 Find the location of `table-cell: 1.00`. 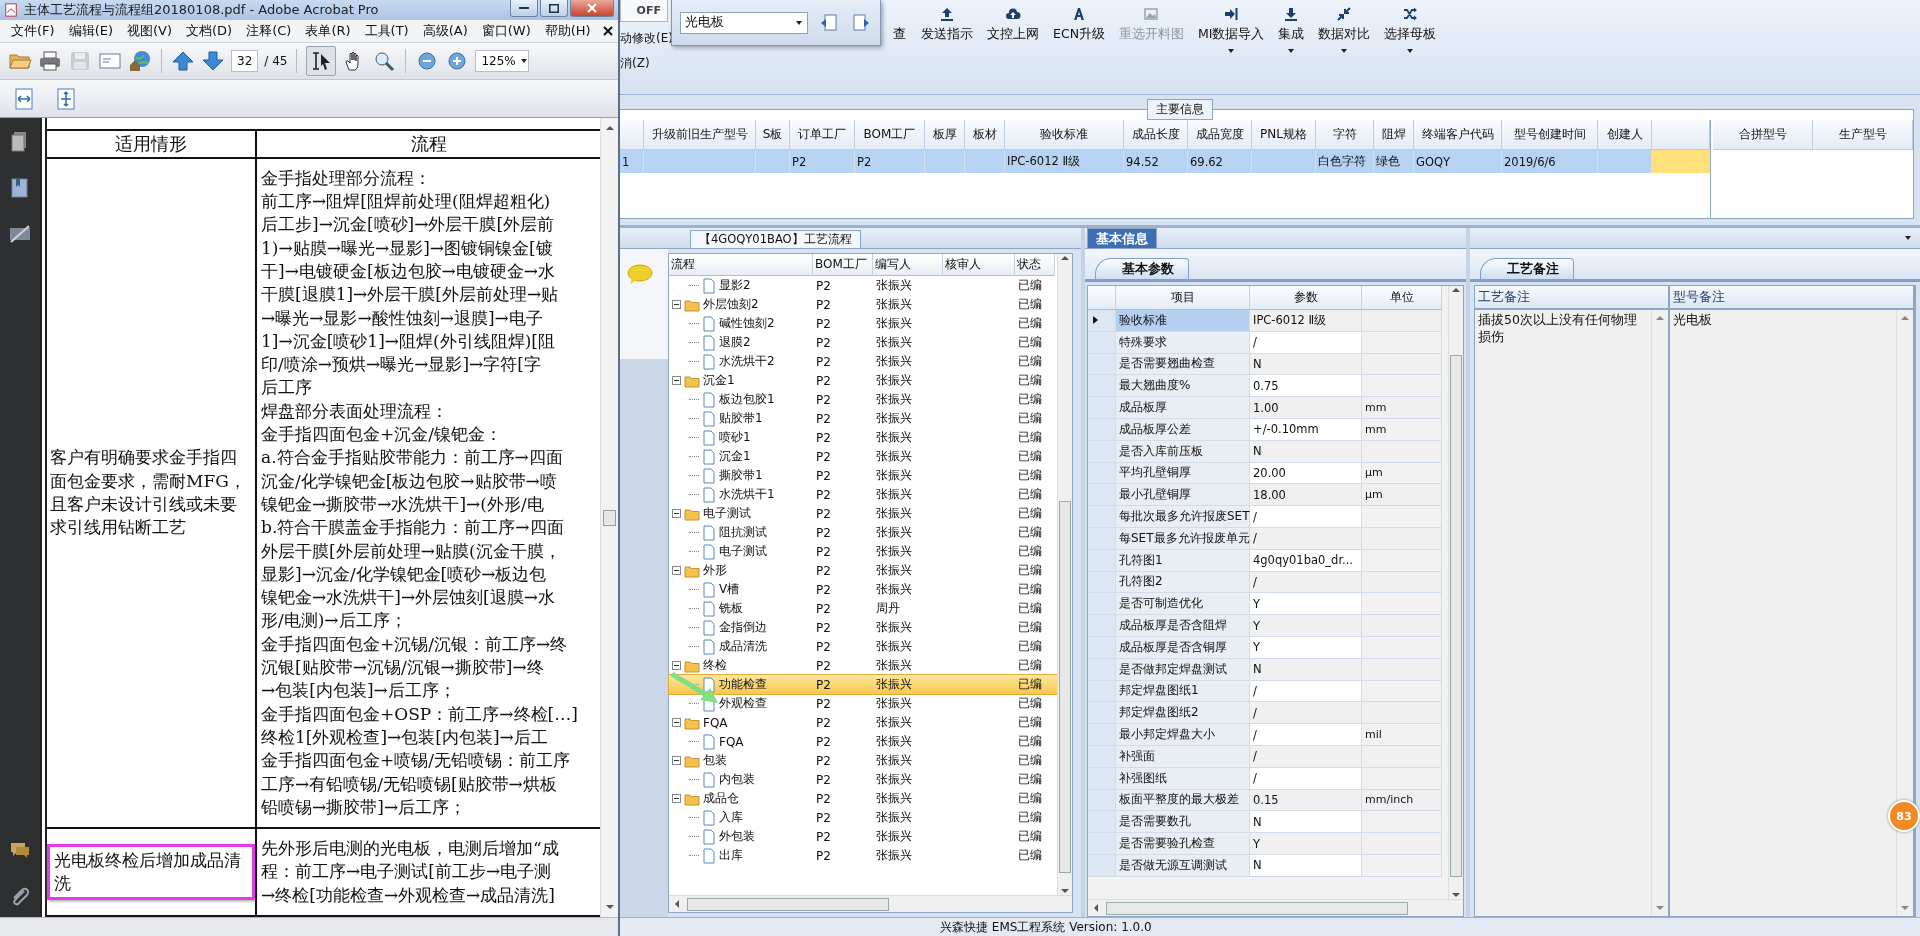

table-cell: 1.00 is located at coordinates (1306, 408).